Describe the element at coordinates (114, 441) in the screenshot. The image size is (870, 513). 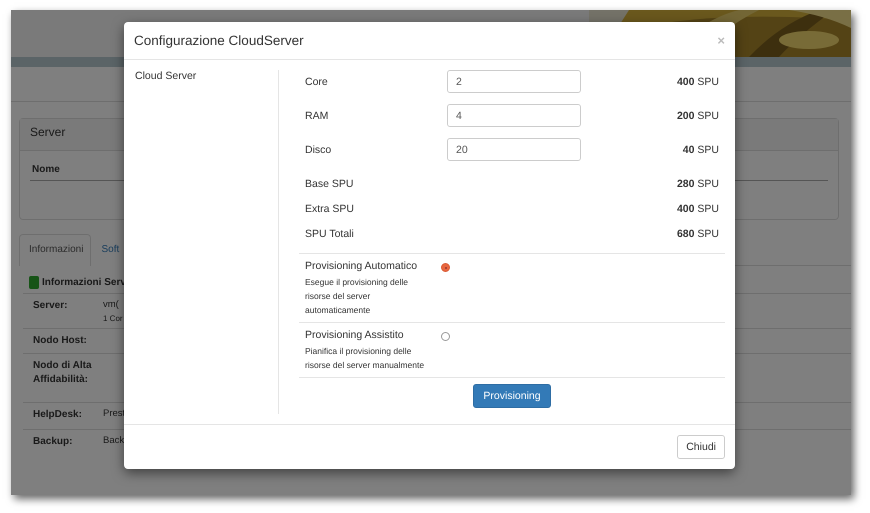
I see `detail-value: Back` at that location.